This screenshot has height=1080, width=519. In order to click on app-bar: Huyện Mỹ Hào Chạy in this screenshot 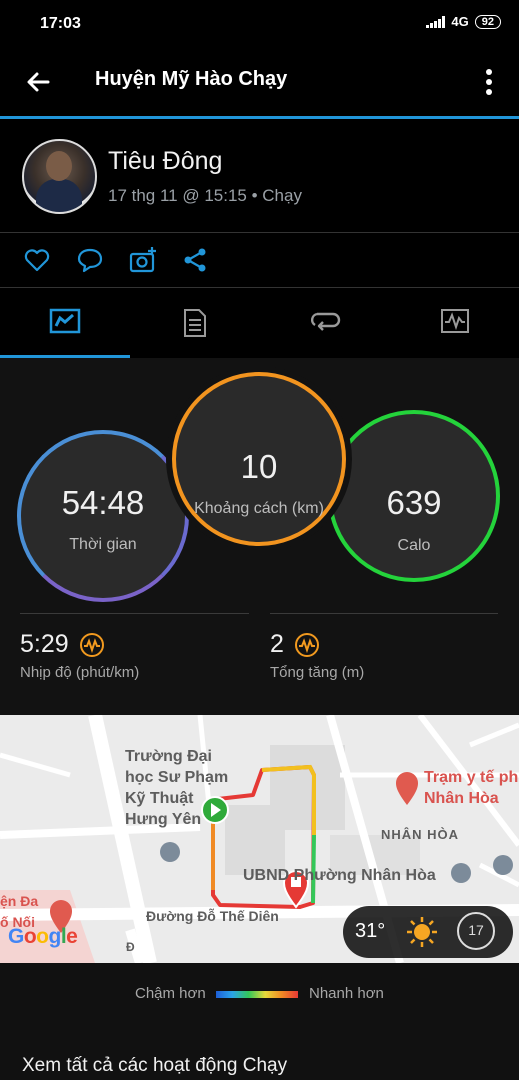, I will do `click(259, 82)`.